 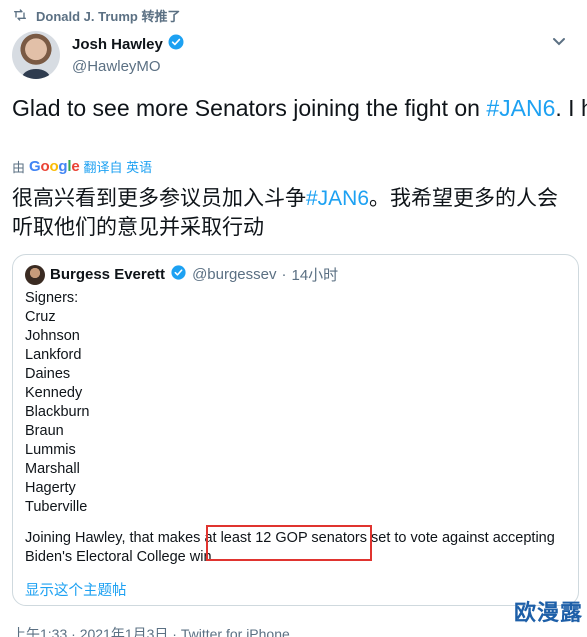 What do you see at coordinates (337, 198) in the screenshot?
I see `translated-hashtag-link: #JAN6` at bounding box center [337, 198].